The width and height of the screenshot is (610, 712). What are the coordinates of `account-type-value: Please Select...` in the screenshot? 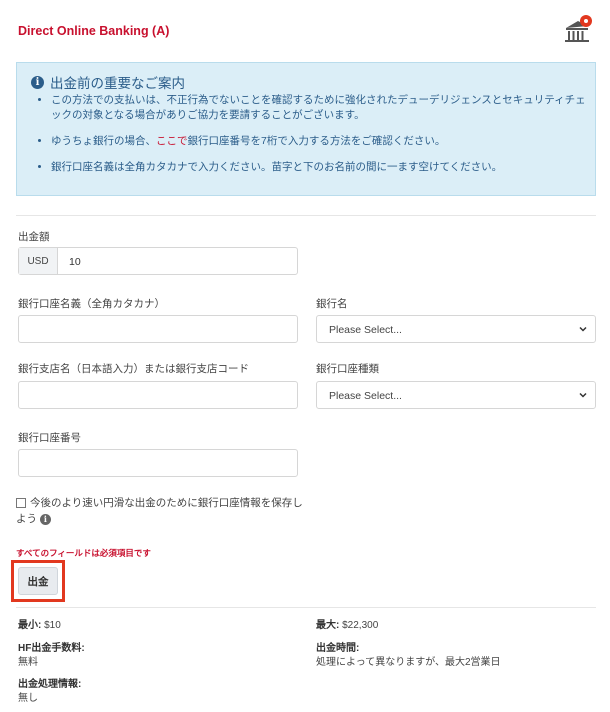 It's located at (365, 396).